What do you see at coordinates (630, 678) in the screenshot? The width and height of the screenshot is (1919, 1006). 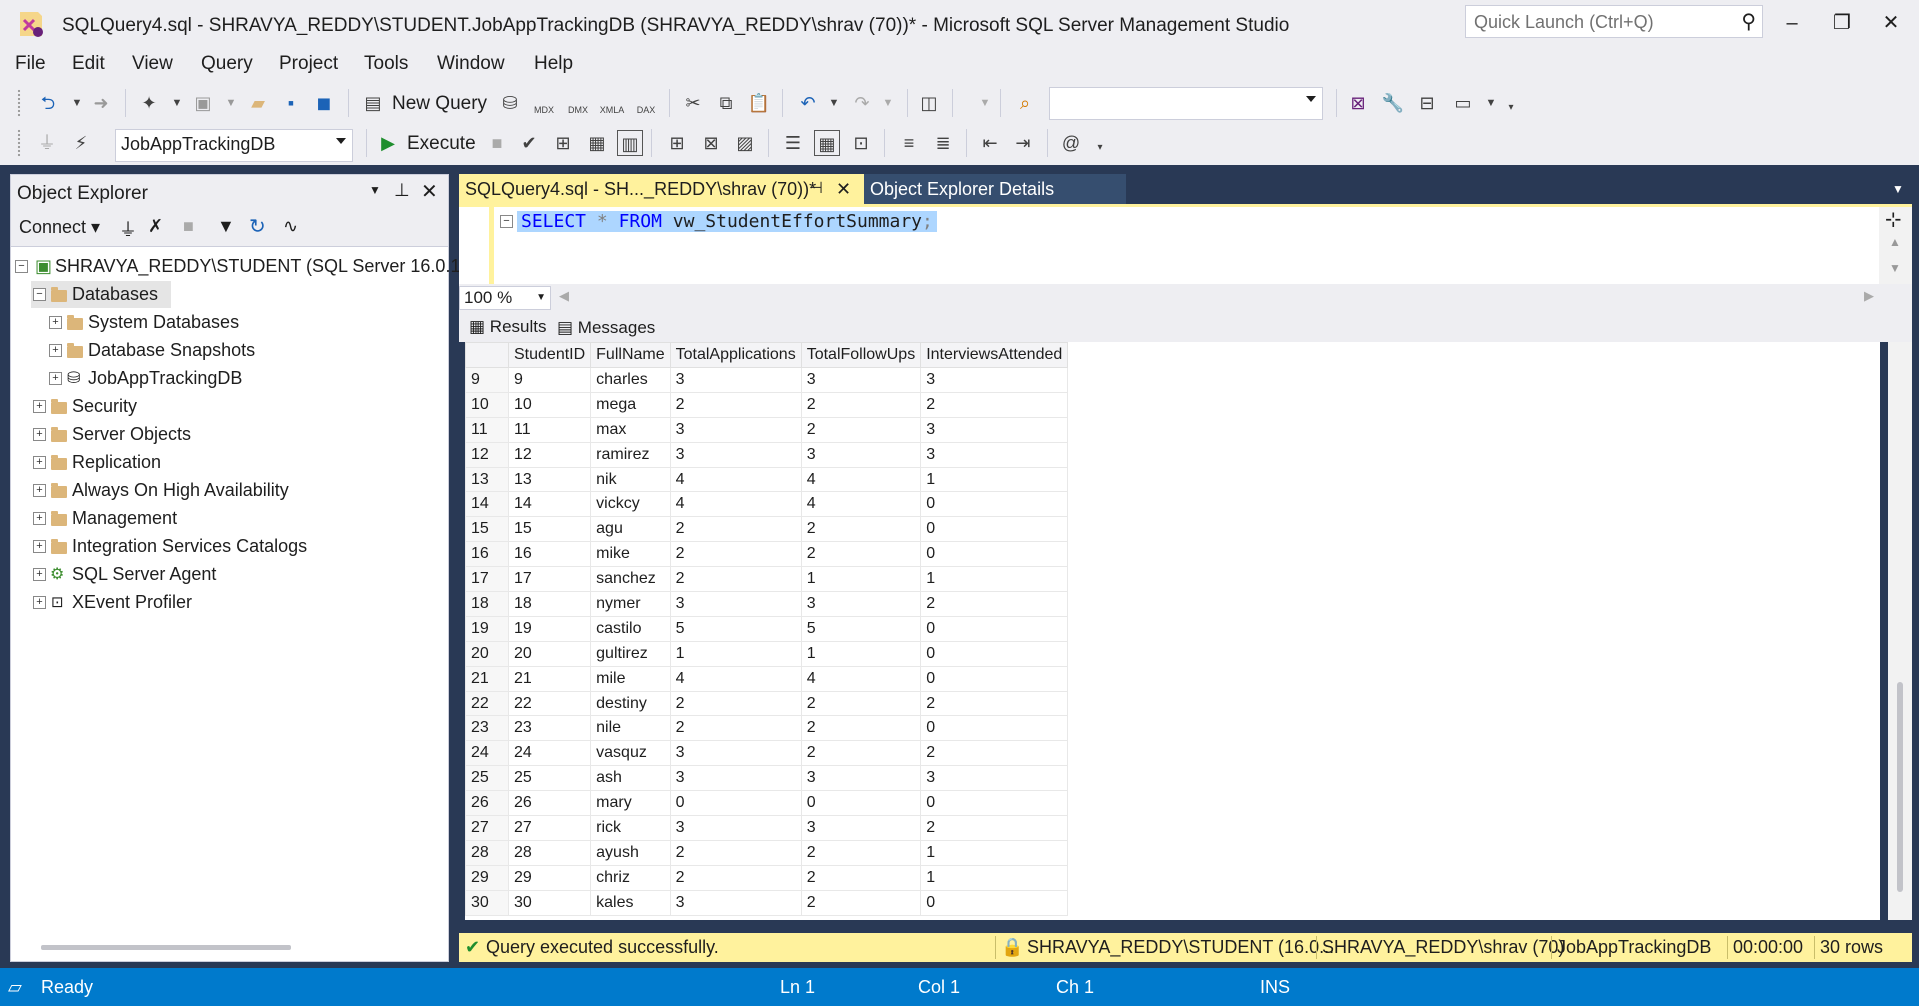 I see `table-cell: mile` at bounding box center [630, 678].